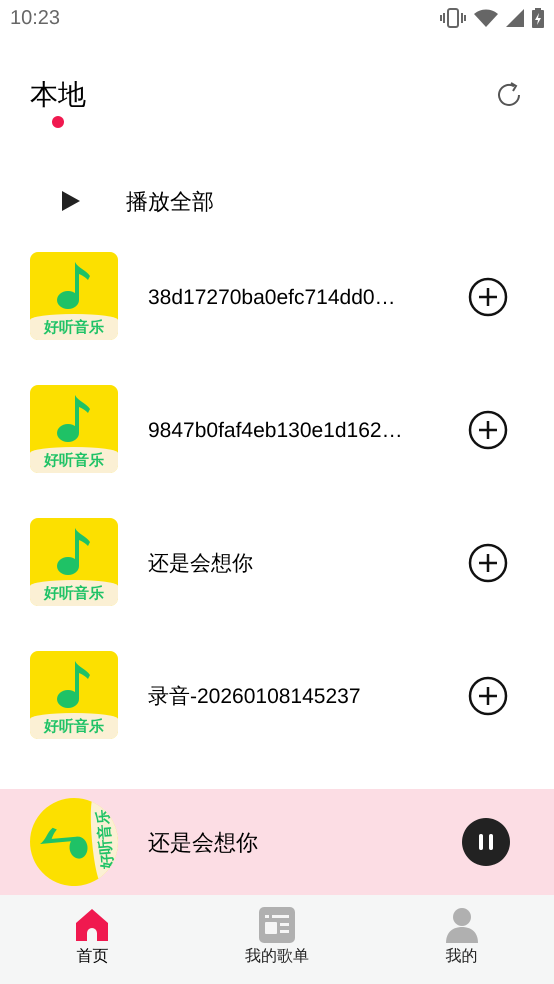 This screenshot has height=984, width=554. I want to click on vibrate-icon, so click(453, 18).